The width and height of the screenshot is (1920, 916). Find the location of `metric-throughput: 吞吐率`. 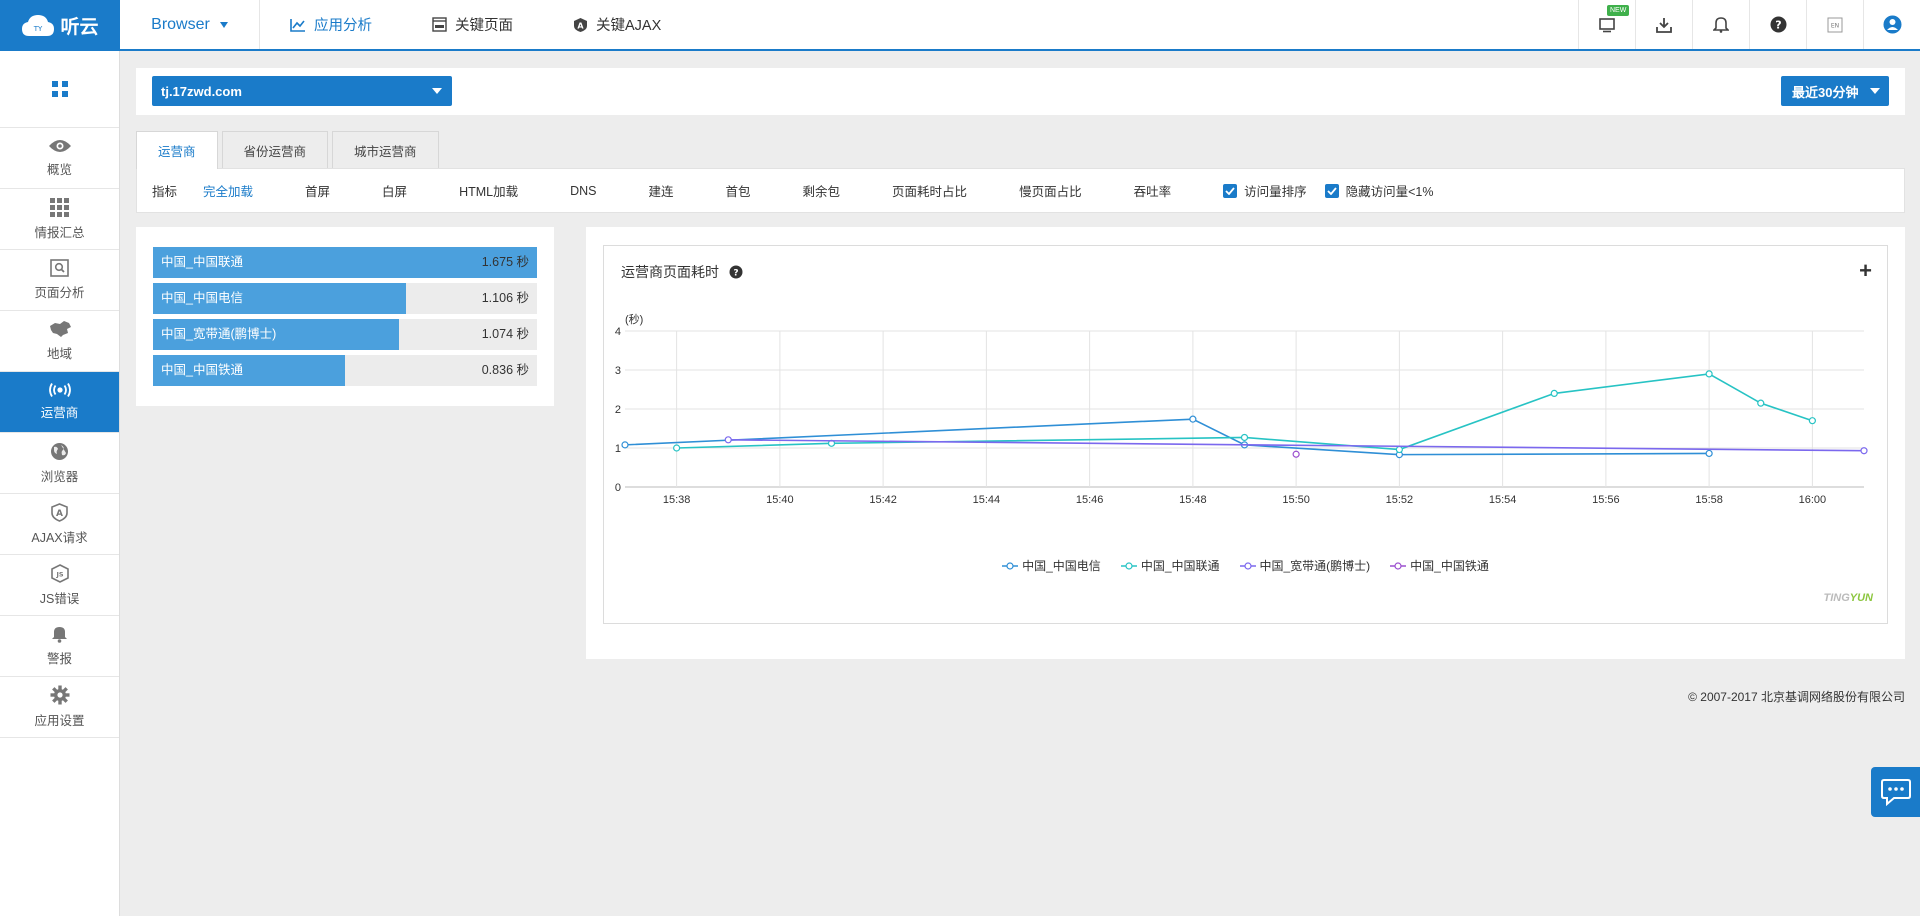

metric-throughput: 吞吐率 is located at coordinates (1153, 190).